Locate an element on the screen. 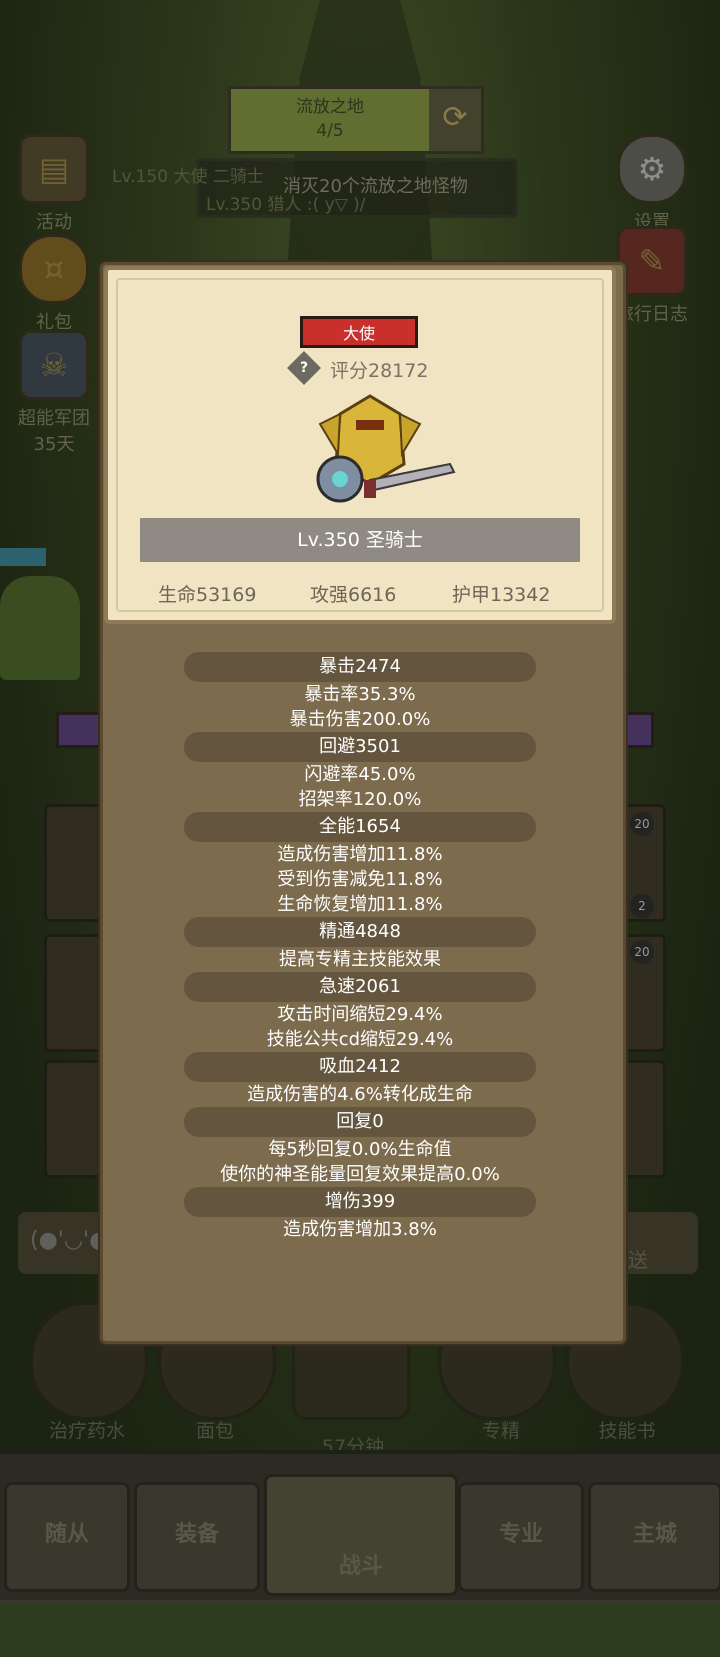  stat-line: 造成伤害增加11.8% is located at coordinates (360, 854).